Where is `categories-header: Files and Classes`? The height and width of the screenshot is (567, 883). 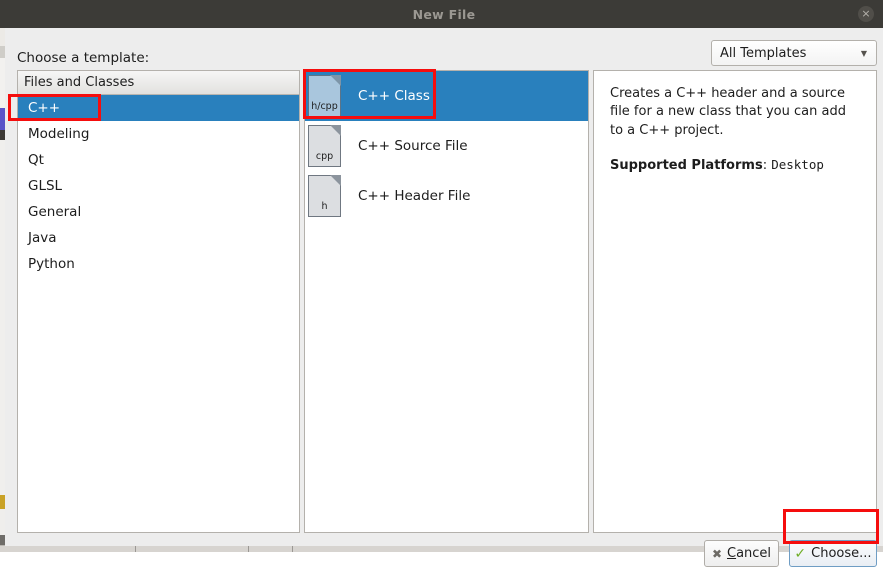 categories-header: Files and Classes is located at coordinates (158, 83).